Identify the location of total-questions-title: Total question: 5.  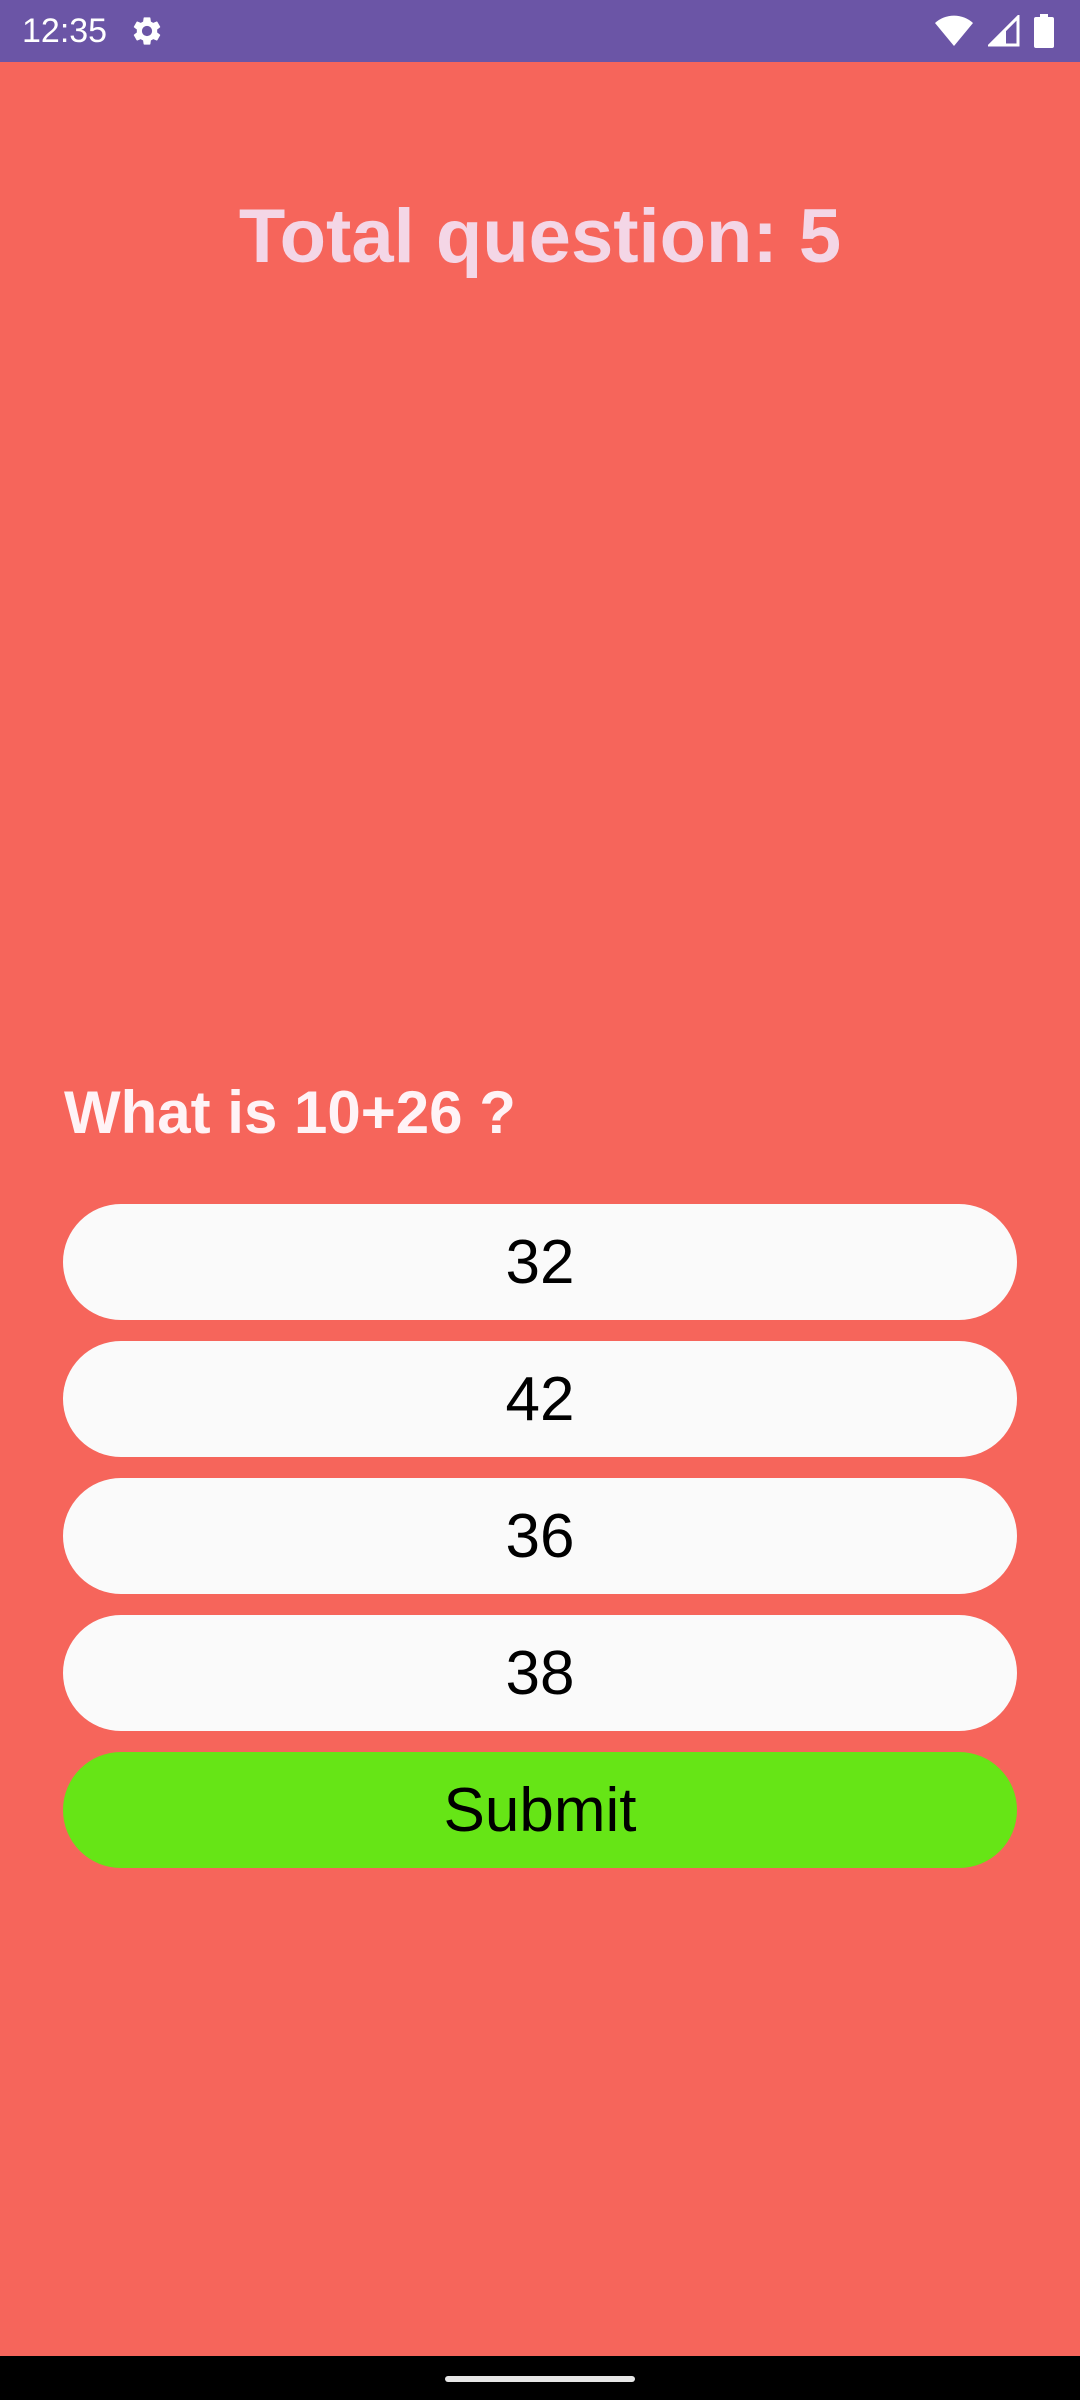
(540, 236).